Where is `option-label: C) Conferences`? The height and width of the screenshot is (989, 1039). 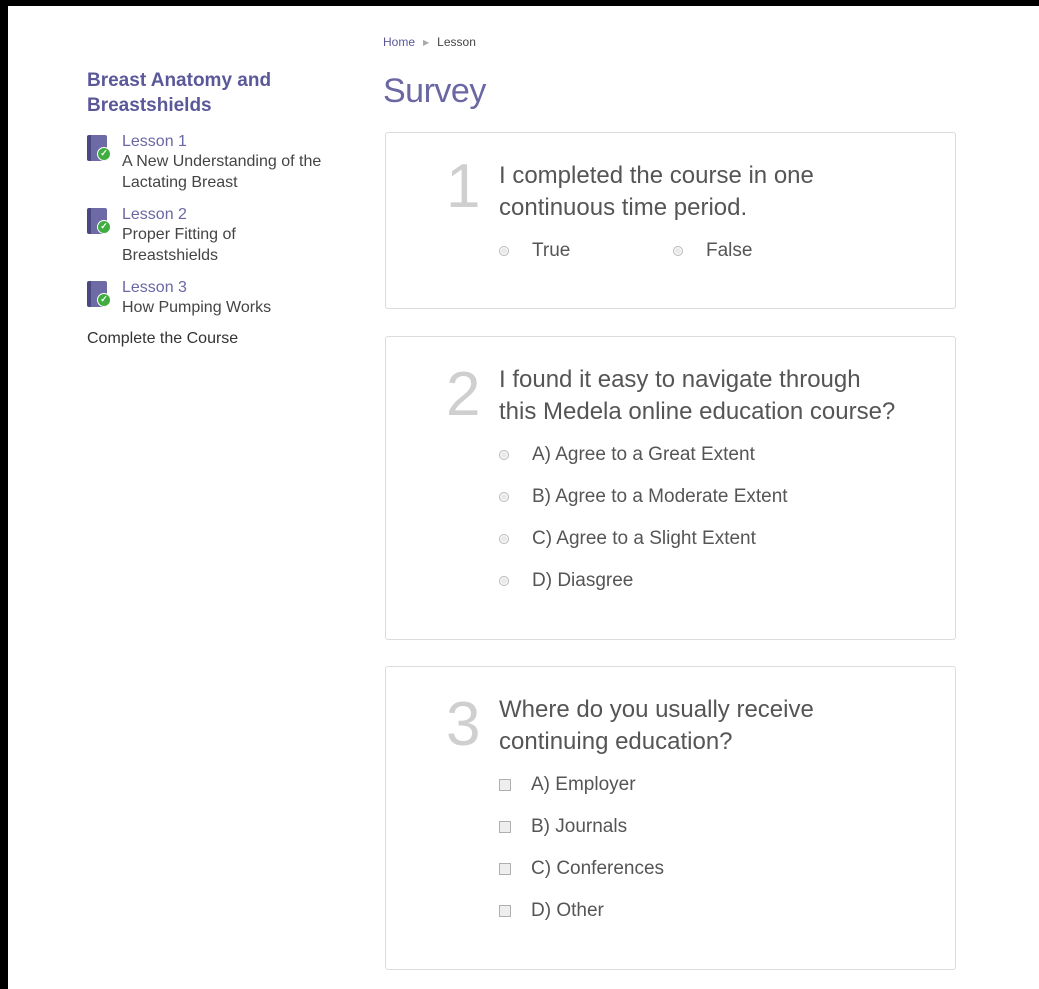 option-label: C) Conferences is located at coordinates (598, 868).